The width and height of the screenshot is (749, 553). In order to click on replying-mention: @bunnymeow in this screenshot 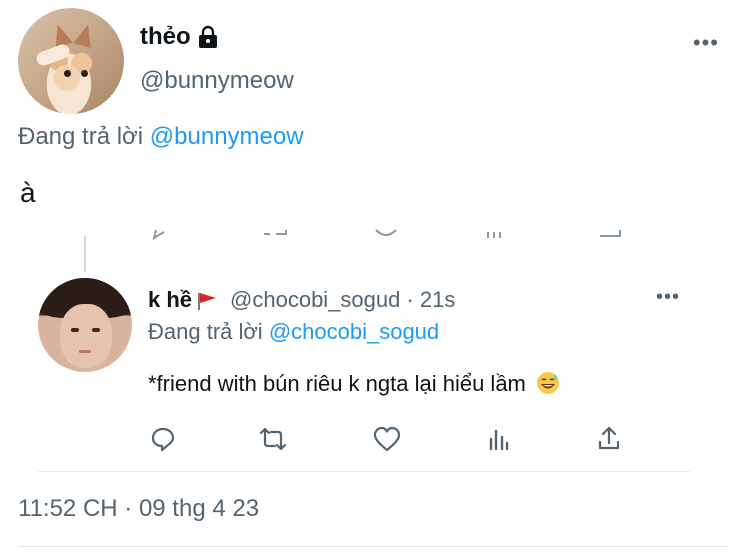, I will do `click(227, 136)`.